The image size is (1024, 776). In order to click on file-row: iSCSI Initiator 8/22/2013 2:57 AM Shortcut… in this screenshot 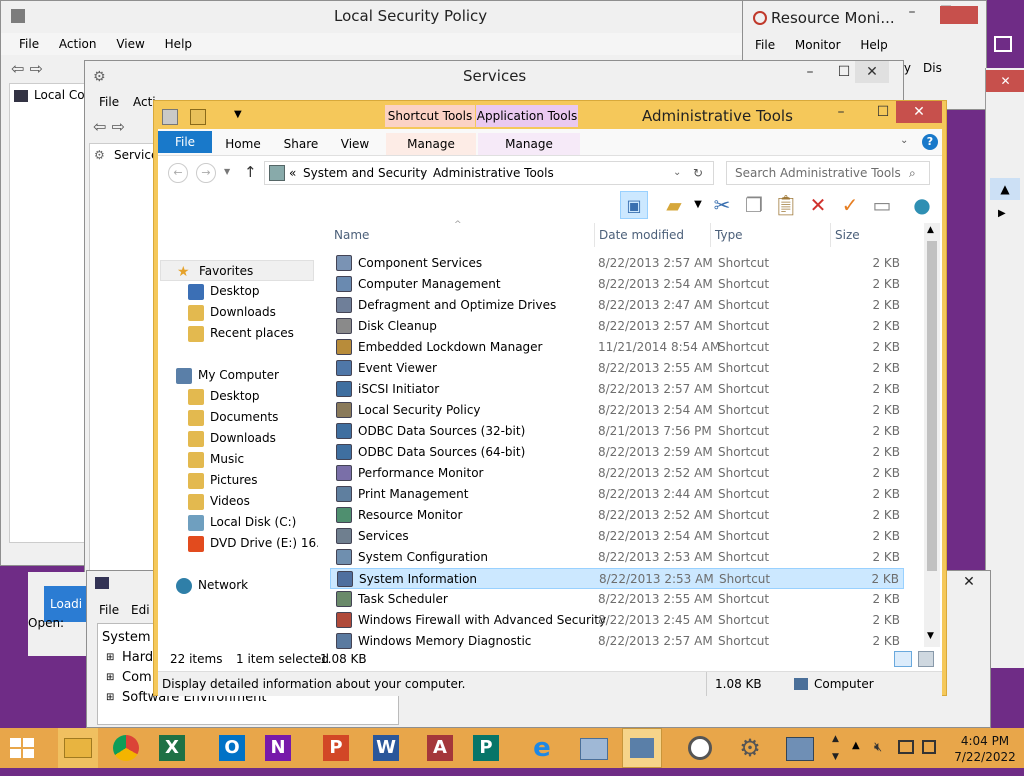, I will do `click(617, 389)`.